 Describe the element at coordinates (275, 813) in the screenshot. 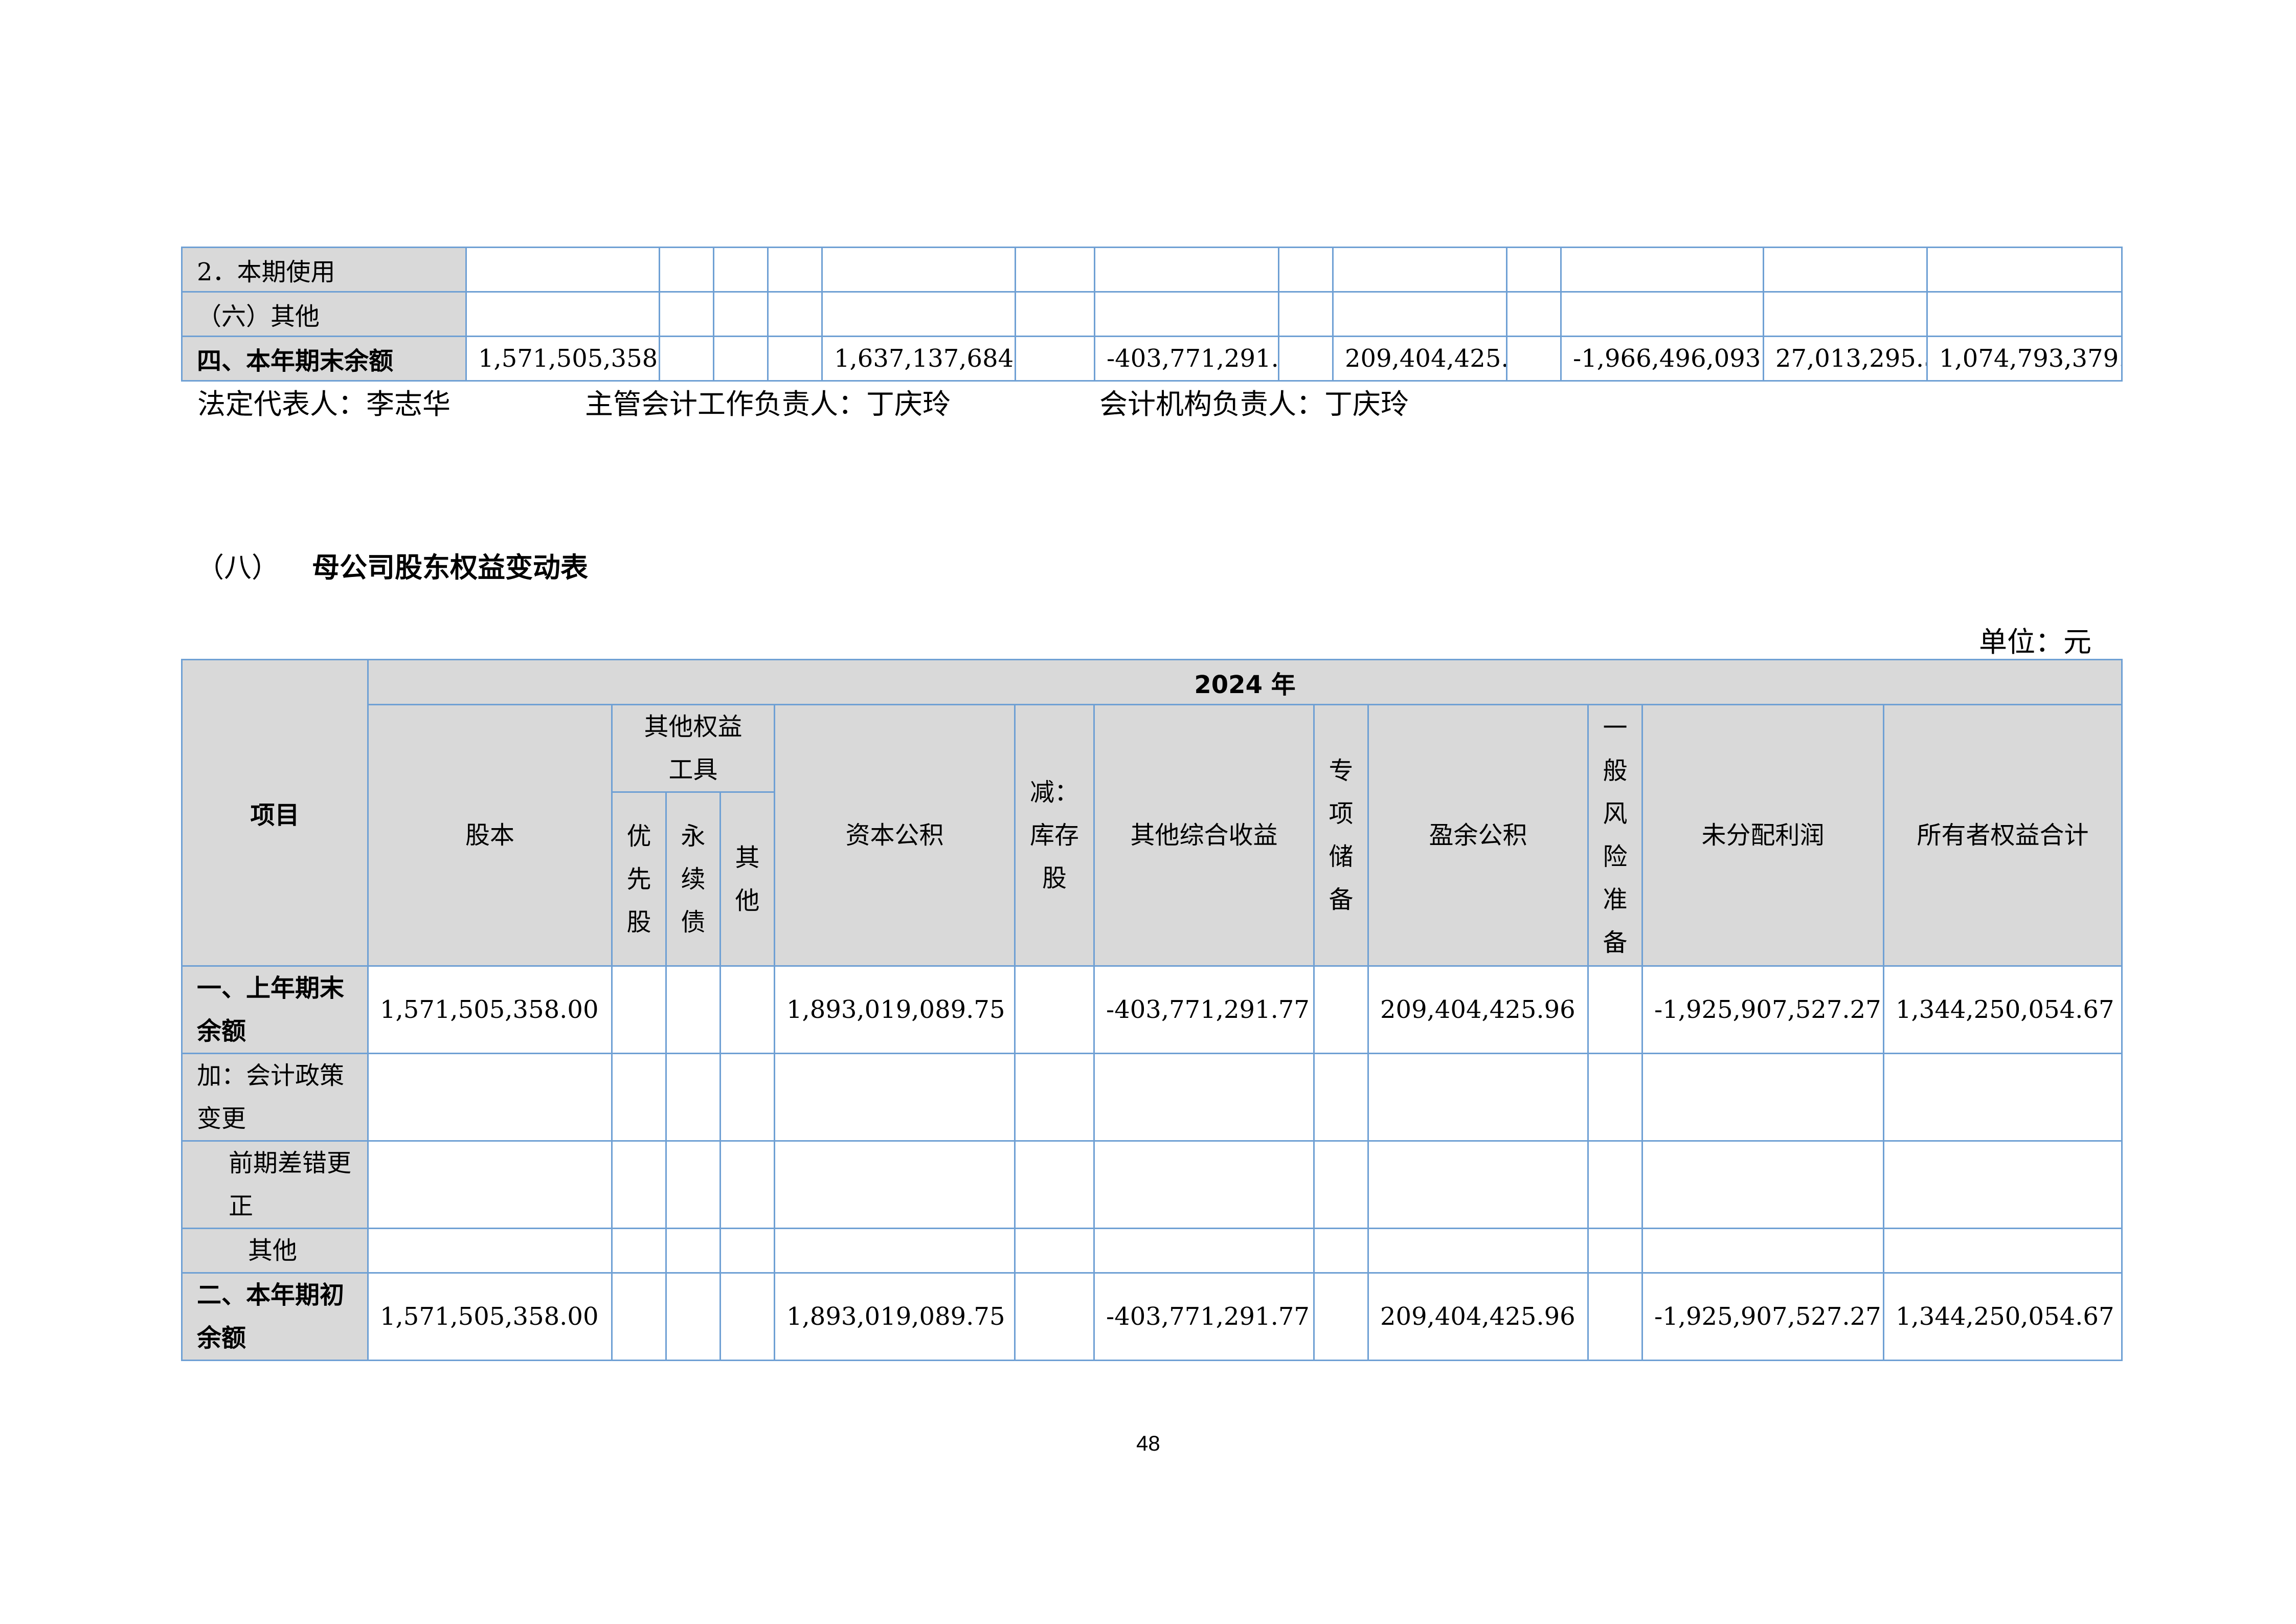

I see `header-item: 项目` at that location.